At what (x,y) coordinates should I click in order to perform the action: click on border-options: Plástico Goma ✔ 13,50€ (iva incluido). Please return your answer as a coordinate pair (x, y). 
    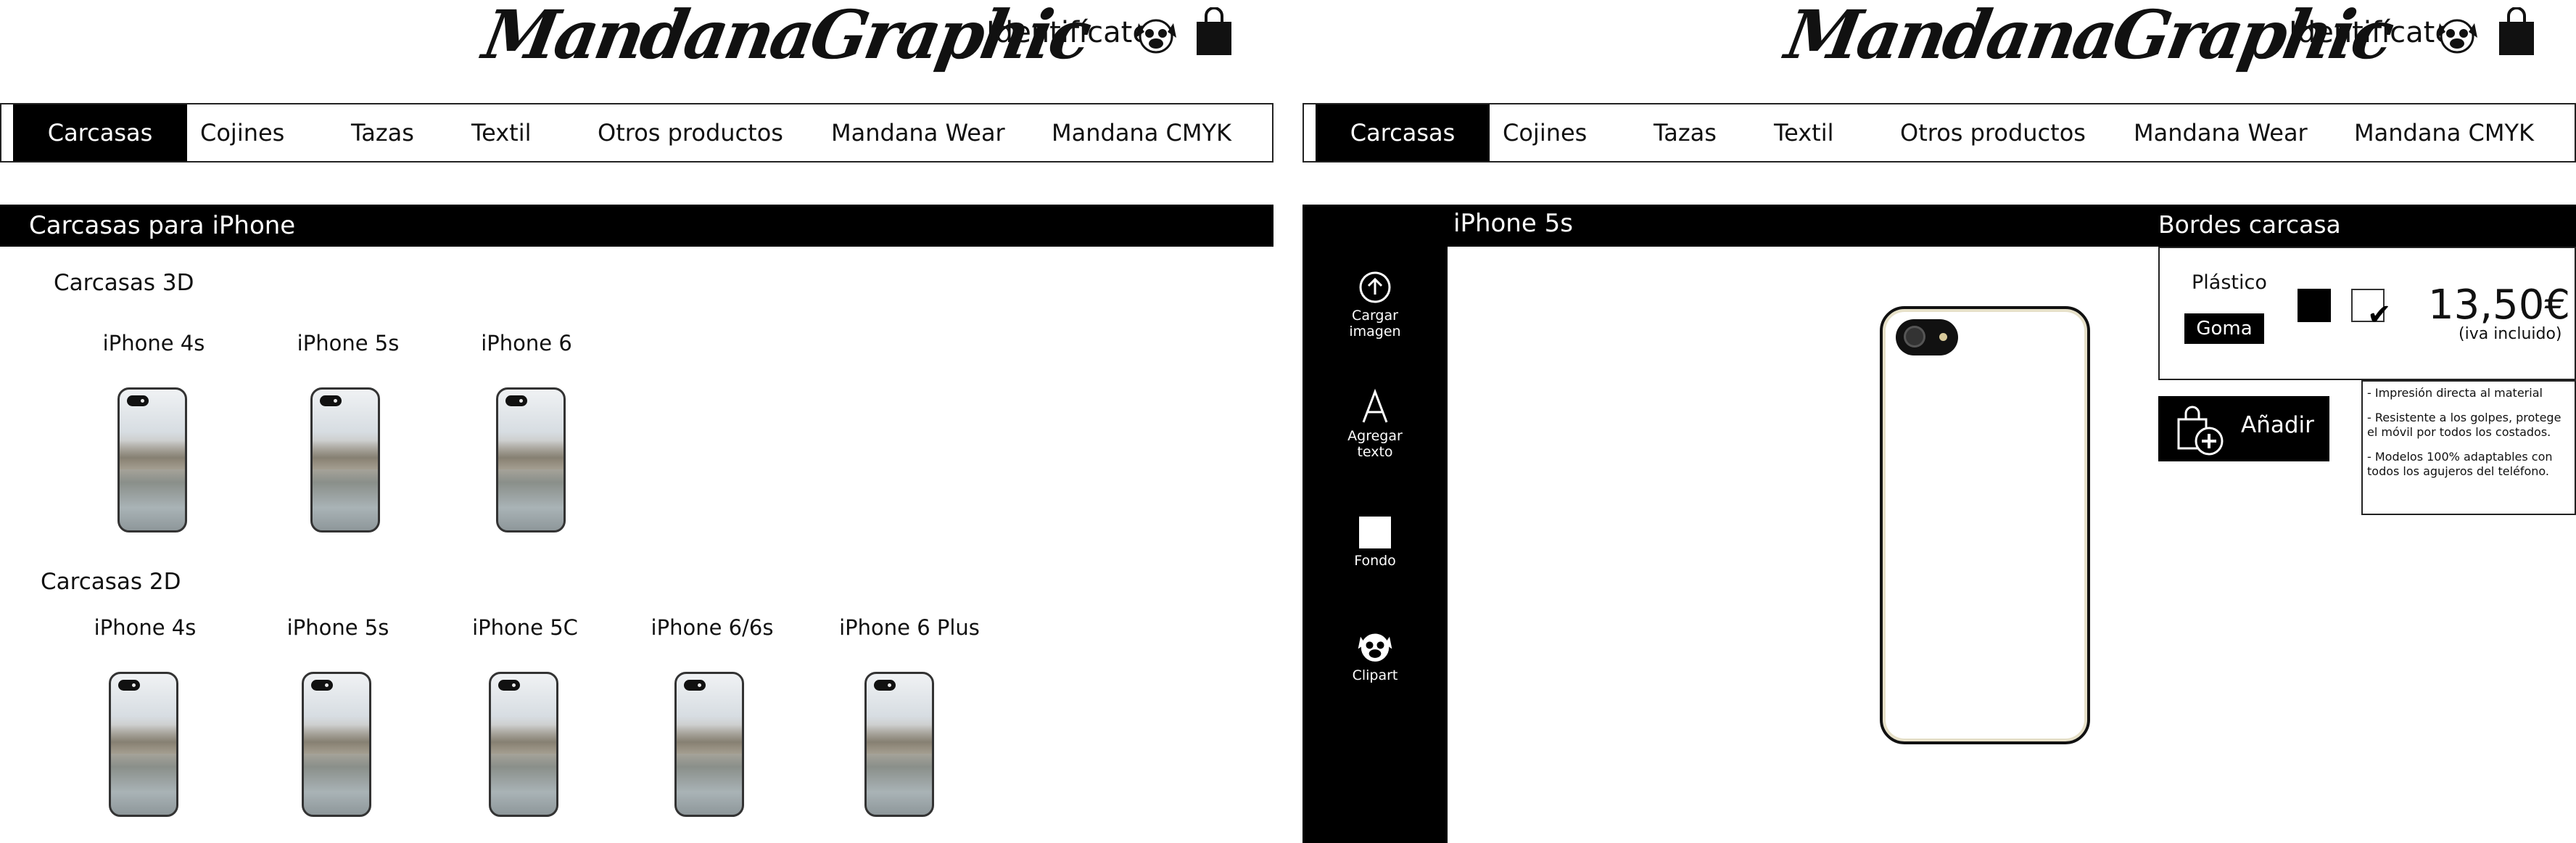
    Looking at the image, I should click on (2367, 313).